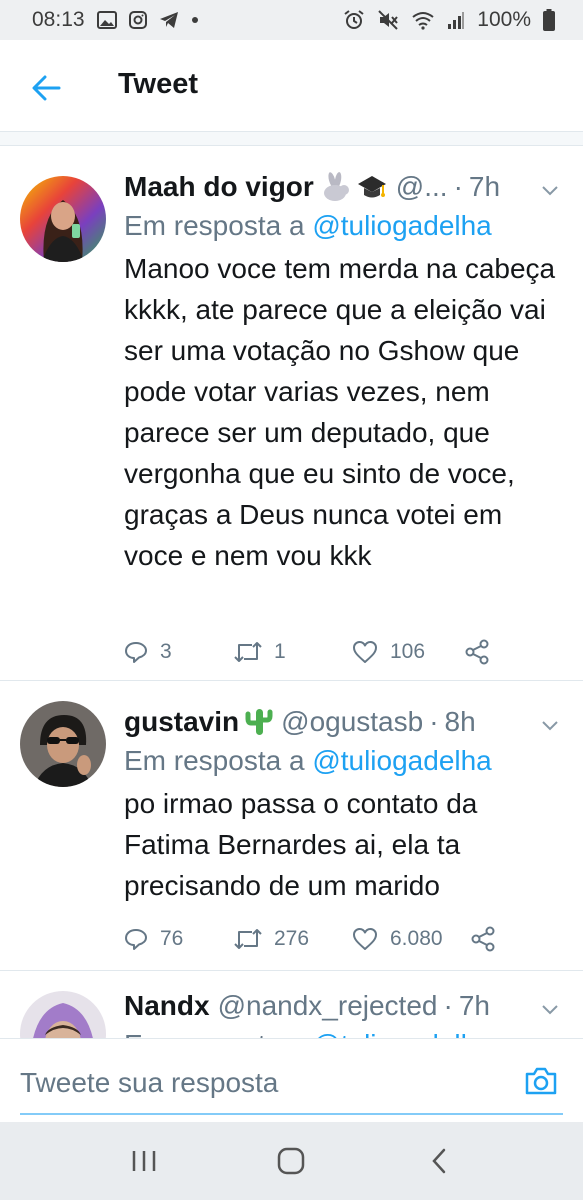  Describe the element at coordinates (460, 722) in the screenshot. I see `timestamp: 8h` at that location.